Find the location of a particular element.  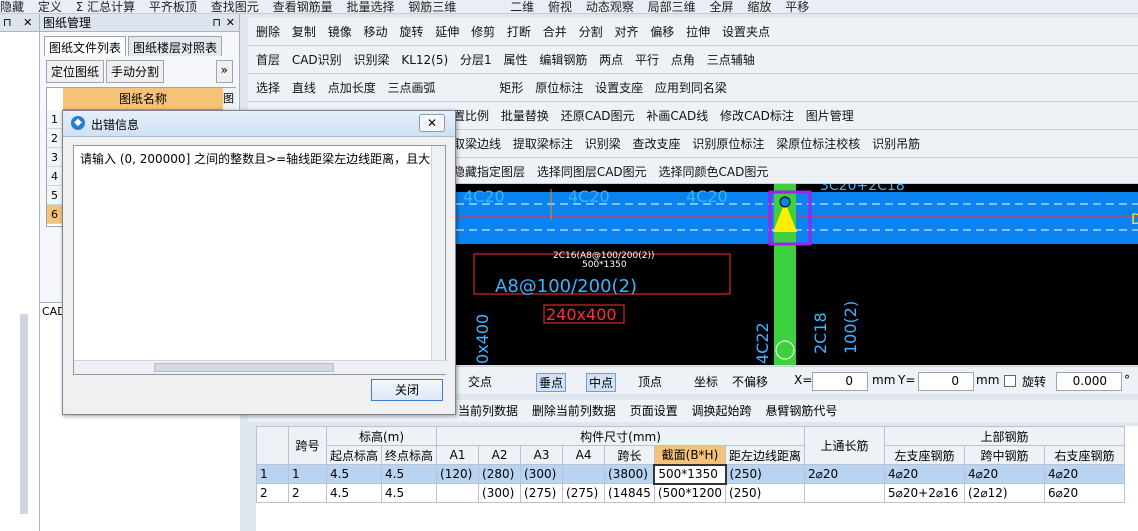

cell: 6⌀20 is located at coordinates (1085, 493).